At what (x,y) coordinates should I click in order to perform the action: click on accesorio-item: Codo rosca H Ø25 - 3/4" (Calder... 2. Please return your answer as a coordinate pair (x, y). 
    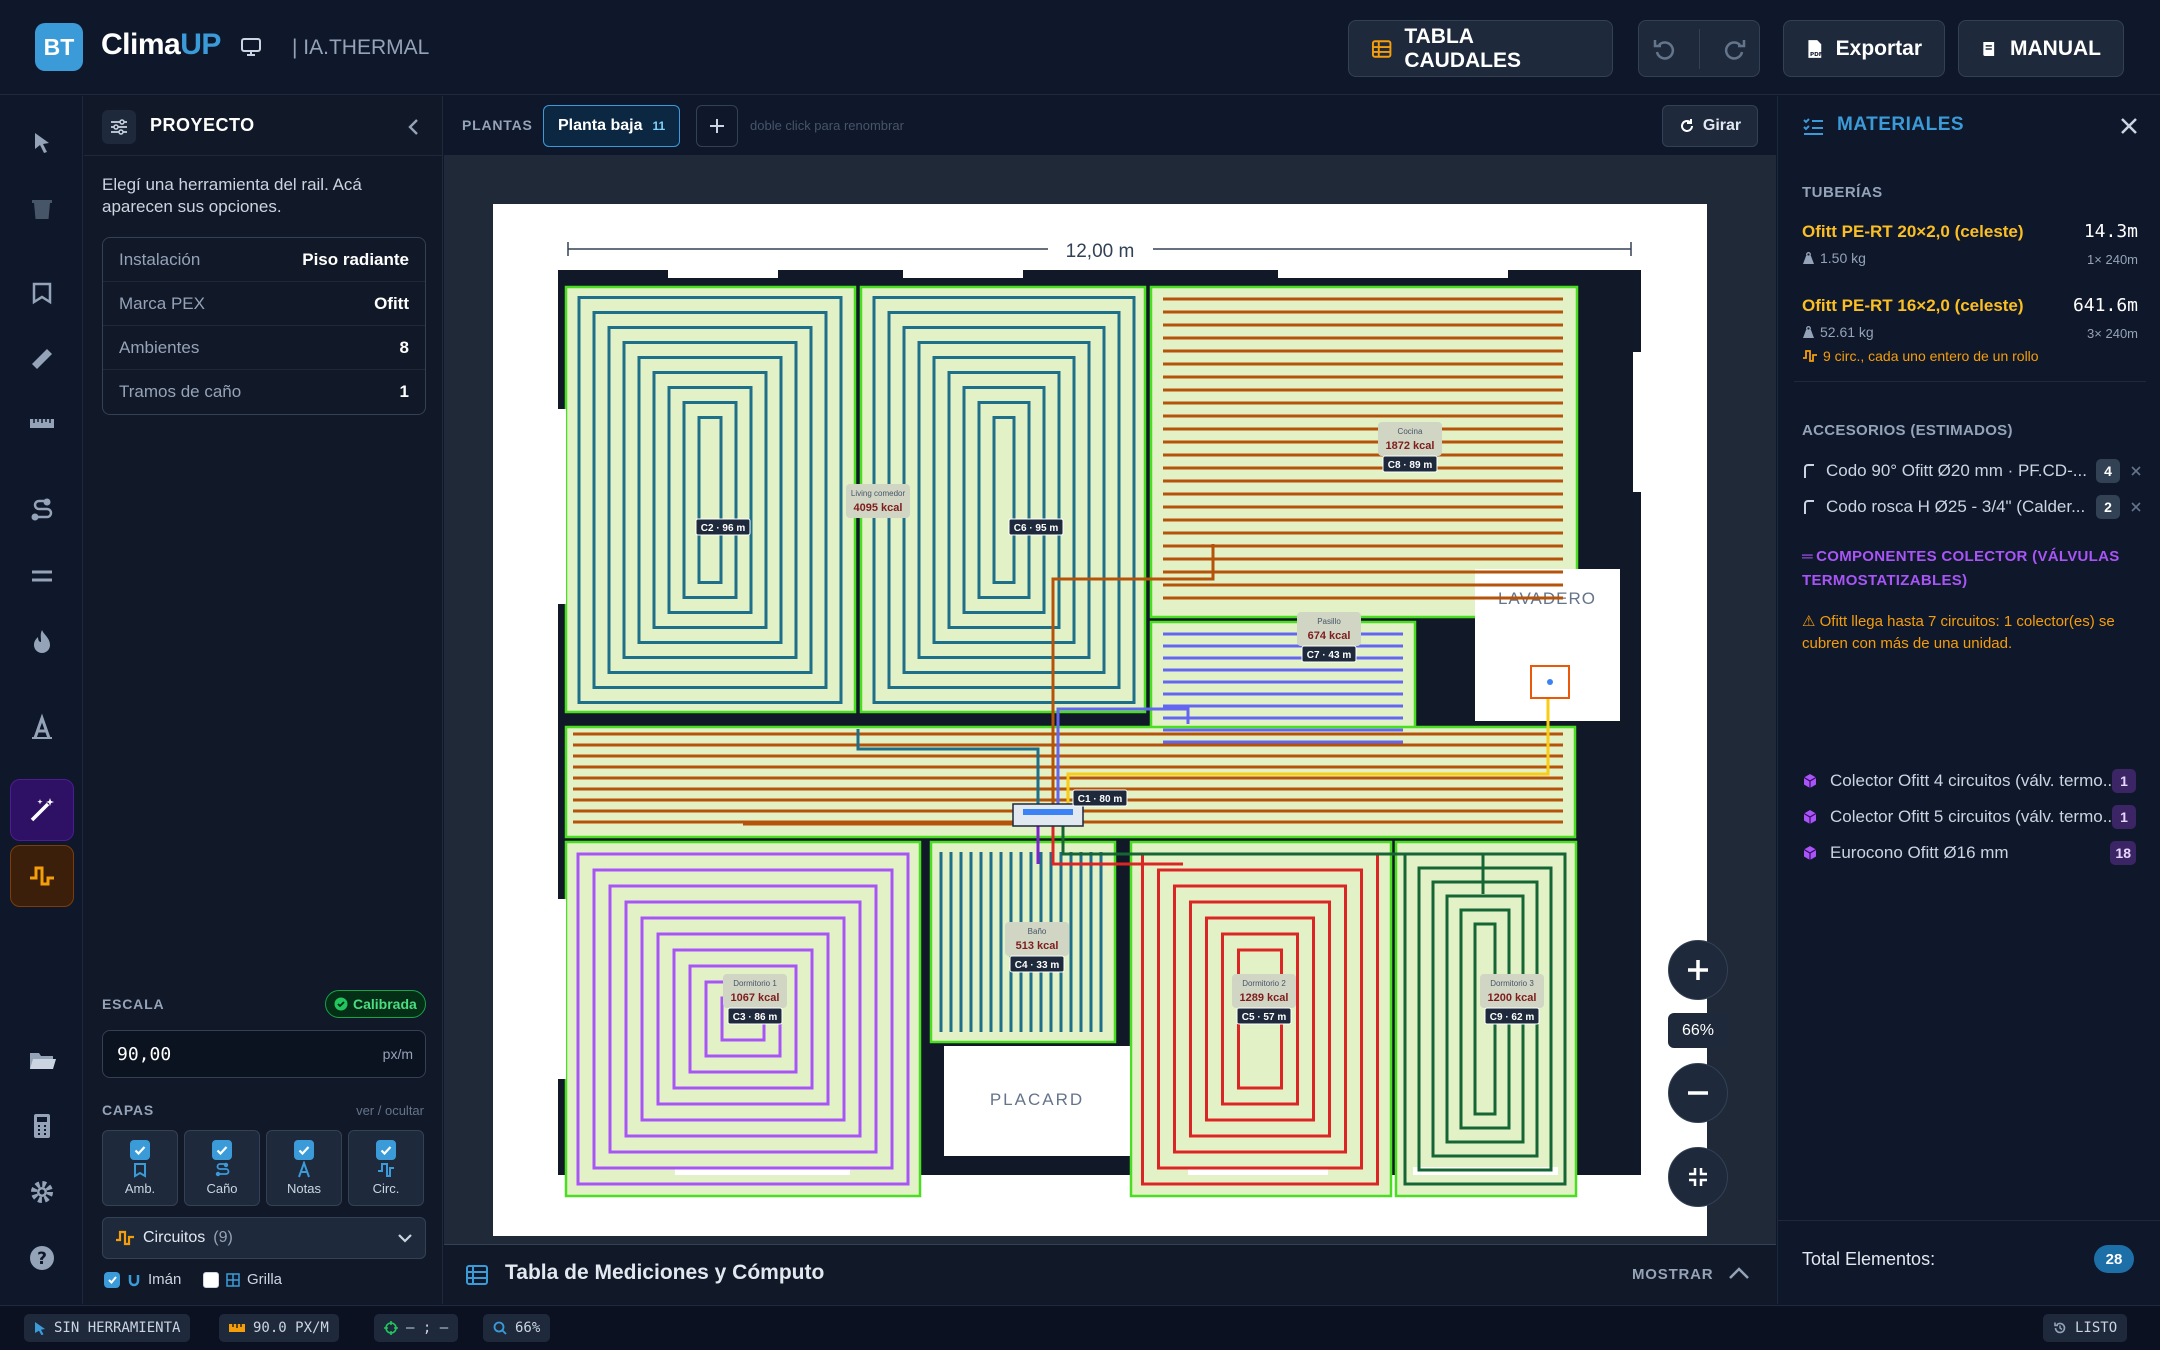
    Looking at the image, I should click on (1972, 507).